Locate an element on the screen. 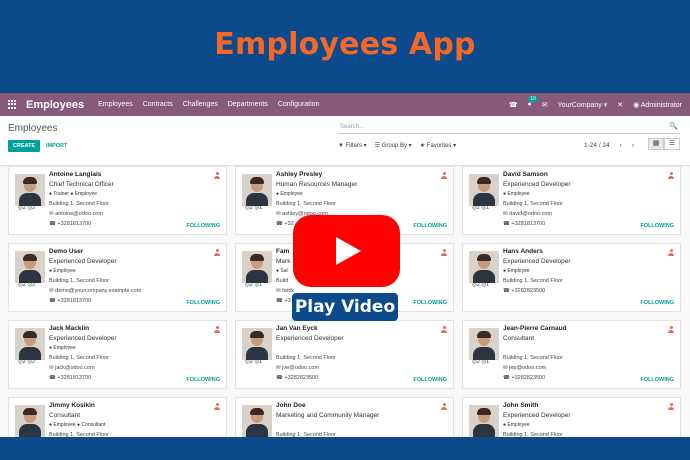 Image resolution: width=690 pixels, height=460 pixels. view-switcher: ▦ ☰ is located at coordinates (664, 144).